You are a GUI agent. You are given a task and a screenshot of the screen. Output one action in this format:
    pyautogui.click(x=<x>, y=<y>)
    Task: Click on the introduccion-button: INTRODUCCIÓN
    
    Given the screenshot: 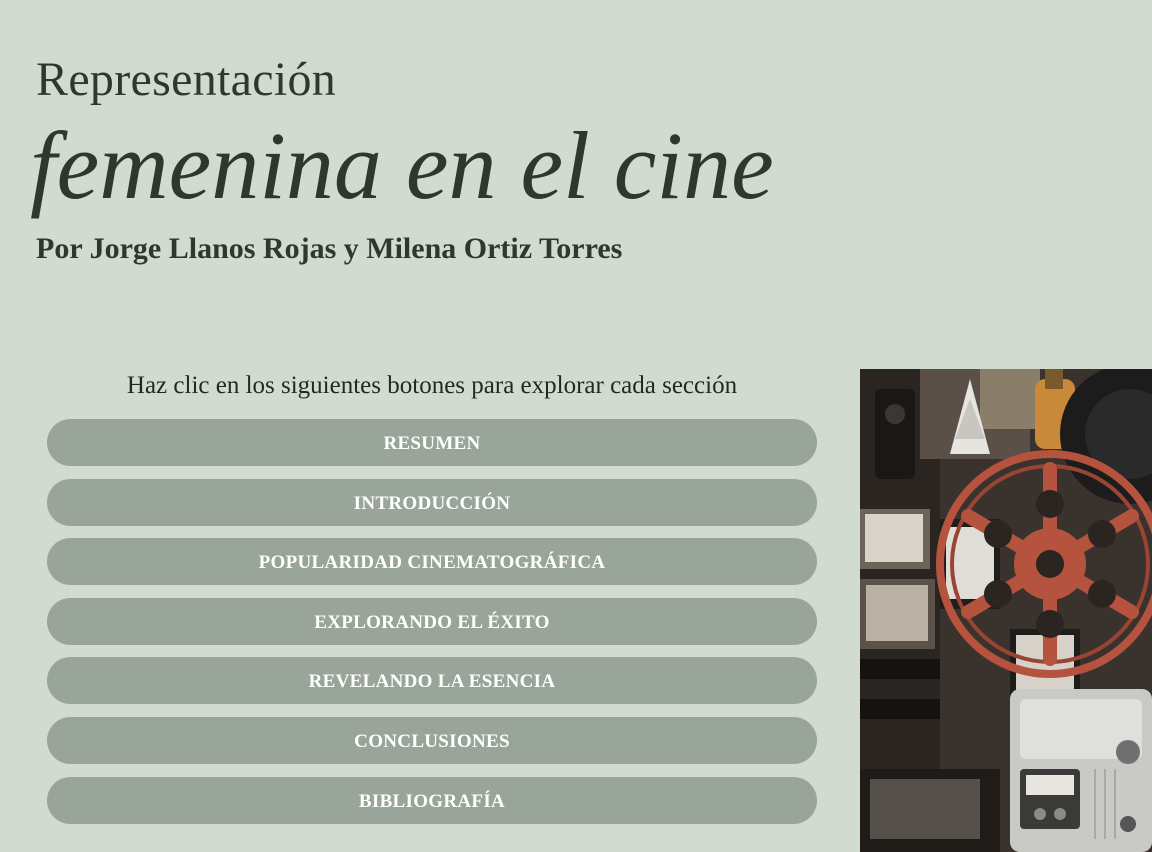 What is the action you would take?
    pyautogui.click(x=432, y=502)
    